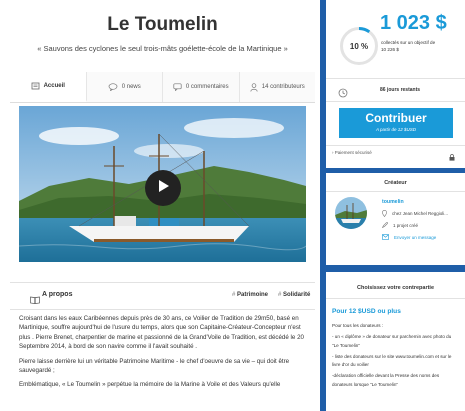  I want to click on send-message-label: Envoyer un message, so click(415, 237).